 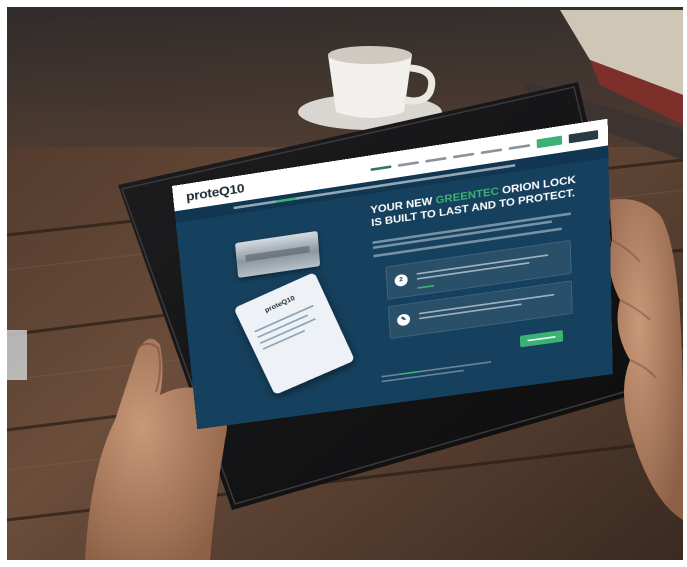 I want to click on banner-accent, so click(x=286, y=200).